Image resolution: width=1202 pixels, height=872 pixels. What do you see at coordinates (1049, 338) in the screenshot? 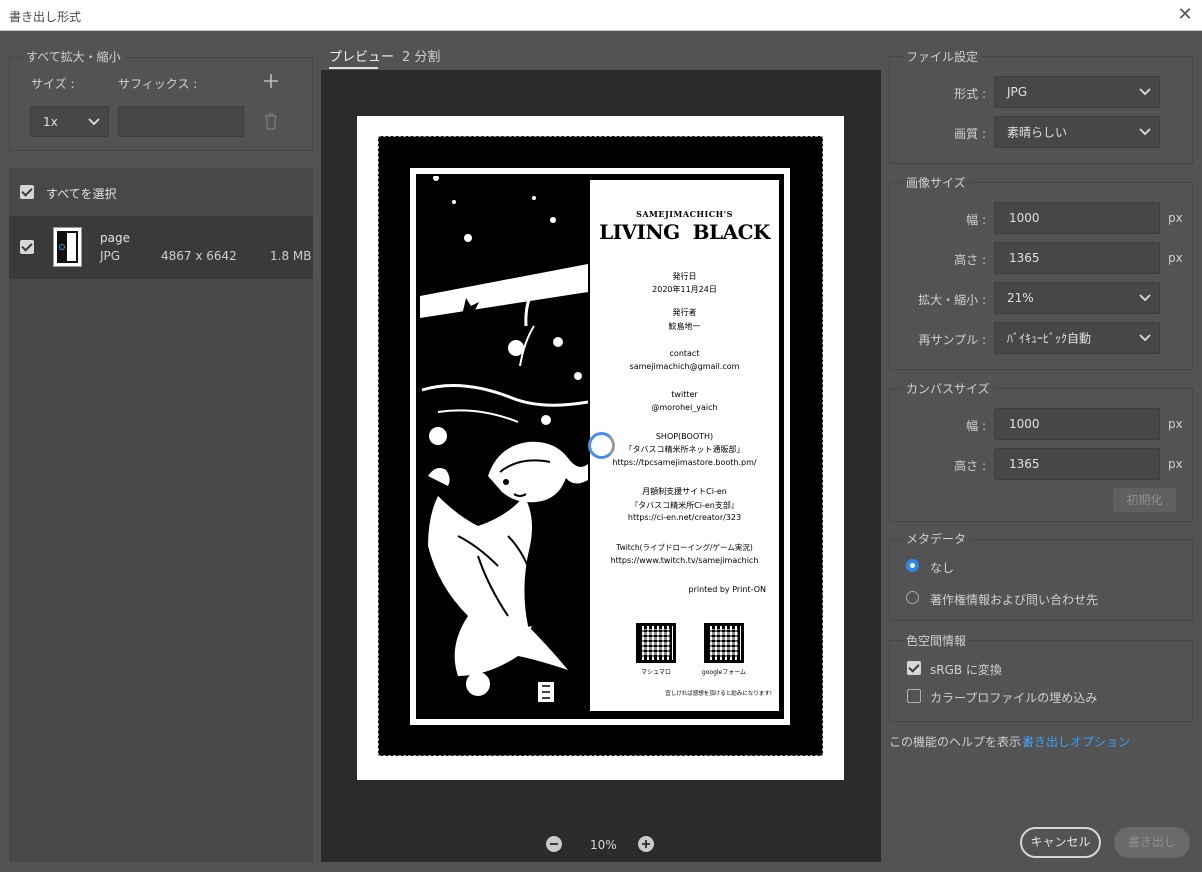
I see `resample-dropdown-value: ﾊﾞｲｷｭｰﾋﾞｯｸ自動` at bounding box center [1049, 338].